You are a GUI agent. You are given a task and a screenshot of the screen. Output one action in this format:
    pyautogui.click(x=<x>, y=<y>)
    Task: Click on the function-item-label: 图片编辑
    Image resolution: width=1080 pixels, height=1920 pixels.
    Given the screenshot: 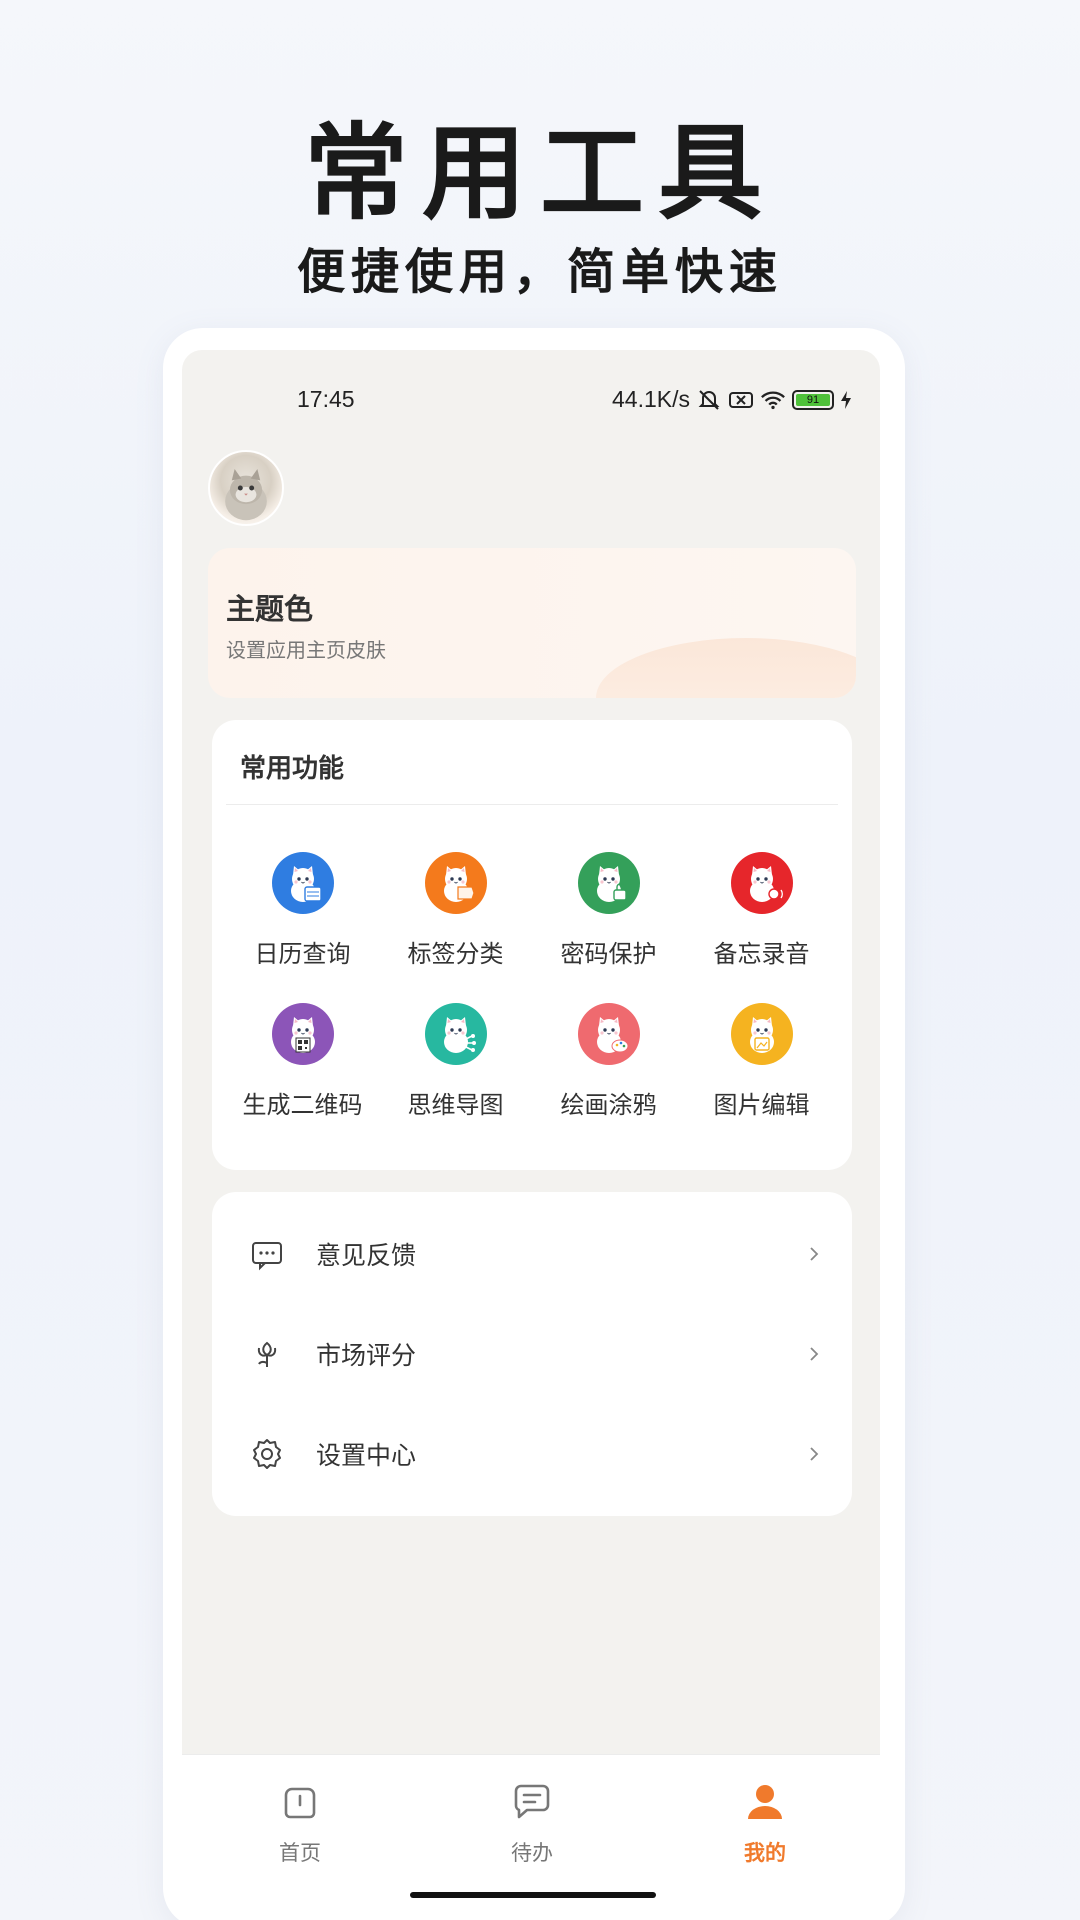 What is the action you would take?
    pyautogui.click(x=761, y=1105)
    